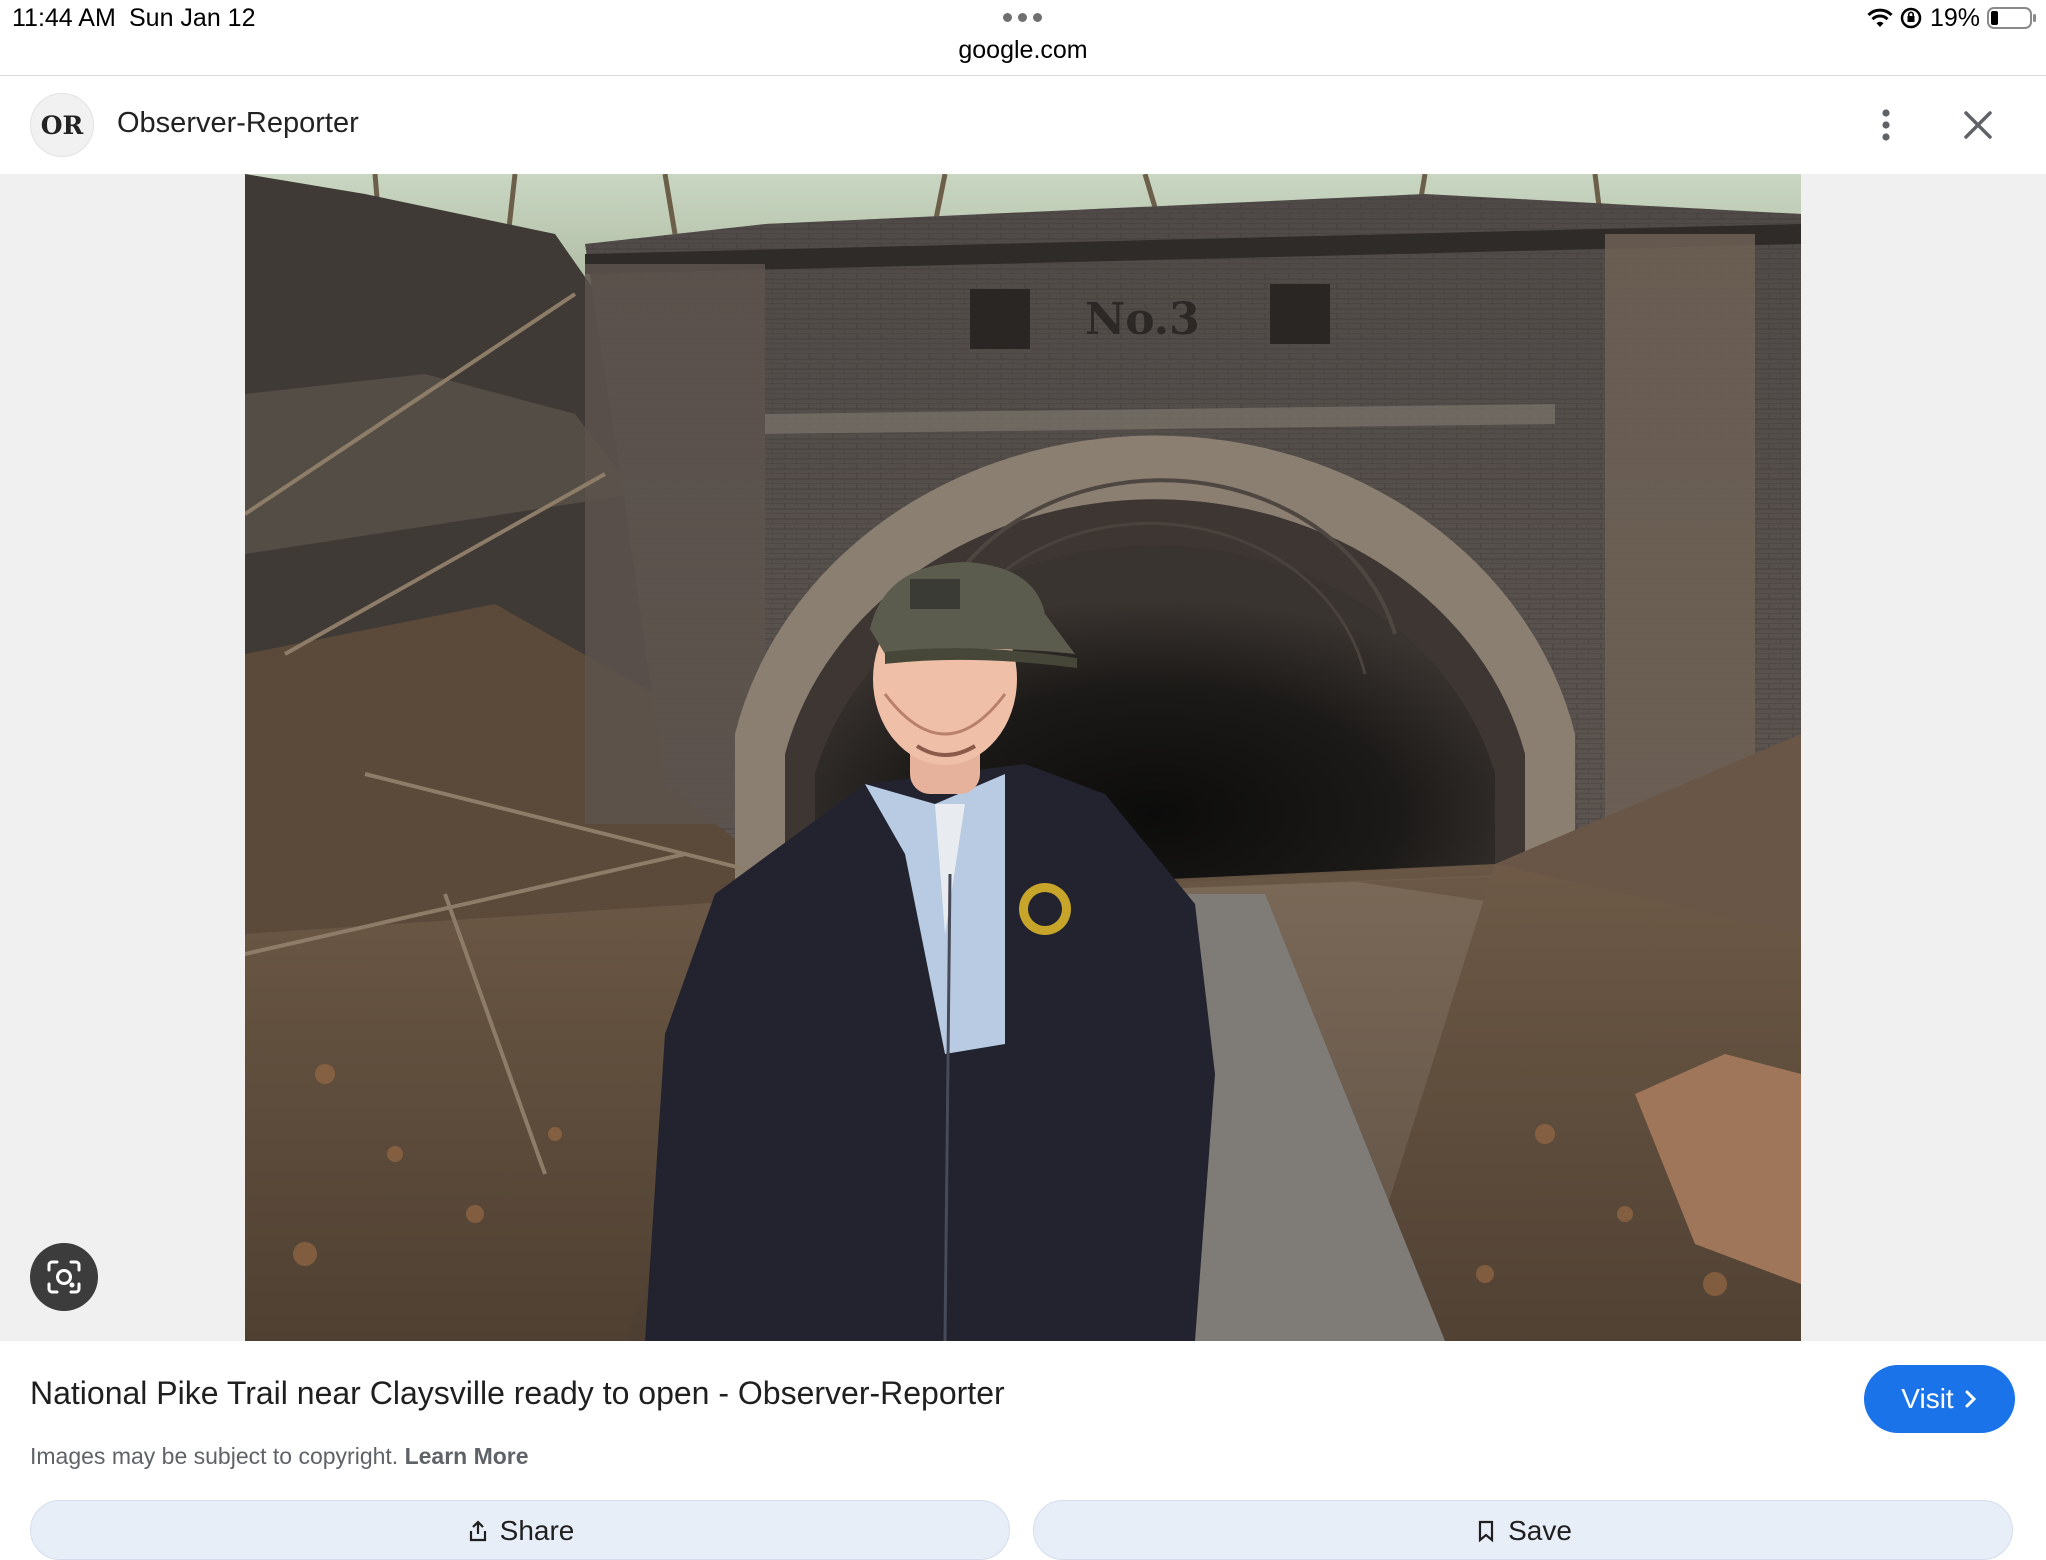 The width and height of the screenshot is (2046, 1560). I want to click on address-url: google.com, so click(1023, 50).